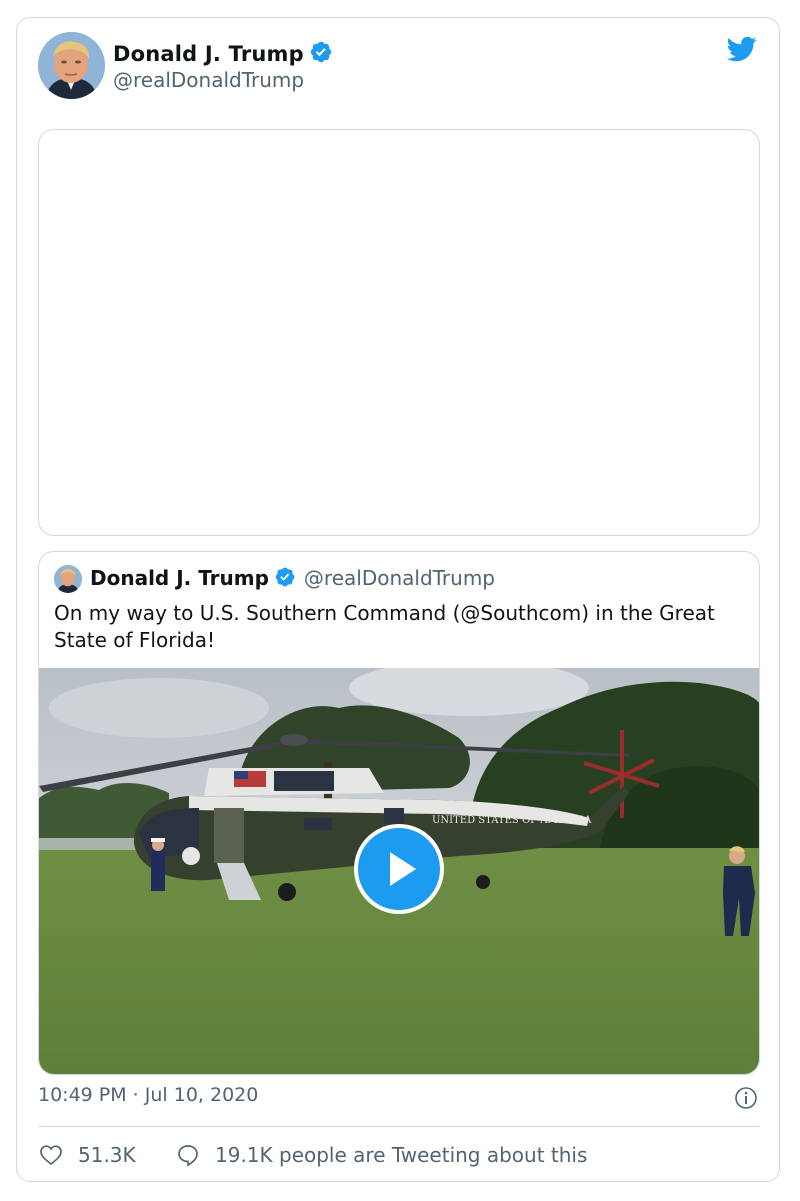  What do you see at coordinates (179, 578) in the screenshot?
I see `quoted-author-name: Donald J. Trump` at bounding box center [179, 578].